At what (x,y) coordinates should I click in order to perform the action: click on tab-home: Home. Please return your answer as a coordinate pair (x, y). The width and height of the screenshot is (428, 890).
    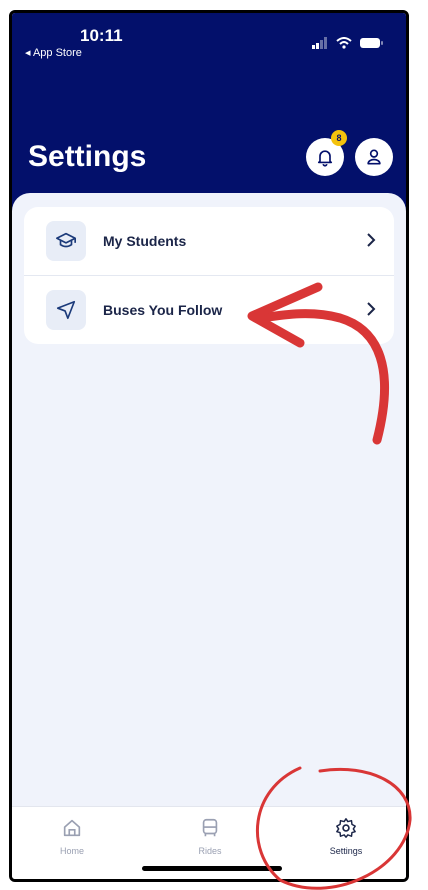
    Looking at the image, I should click on (72, 836).